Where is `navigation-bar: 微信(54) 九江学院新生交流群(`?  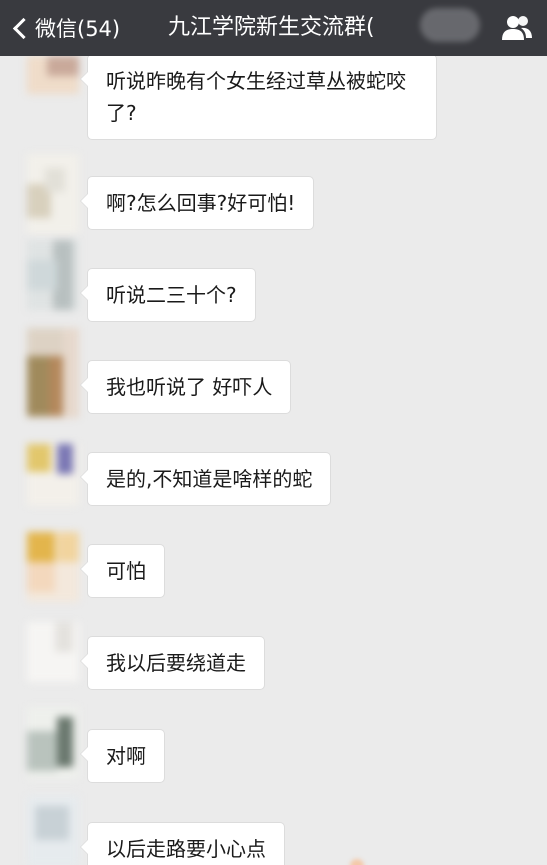 navigation-bar: 微信(54) 九江学院新生交流群( is located at coordinates (273, 28).